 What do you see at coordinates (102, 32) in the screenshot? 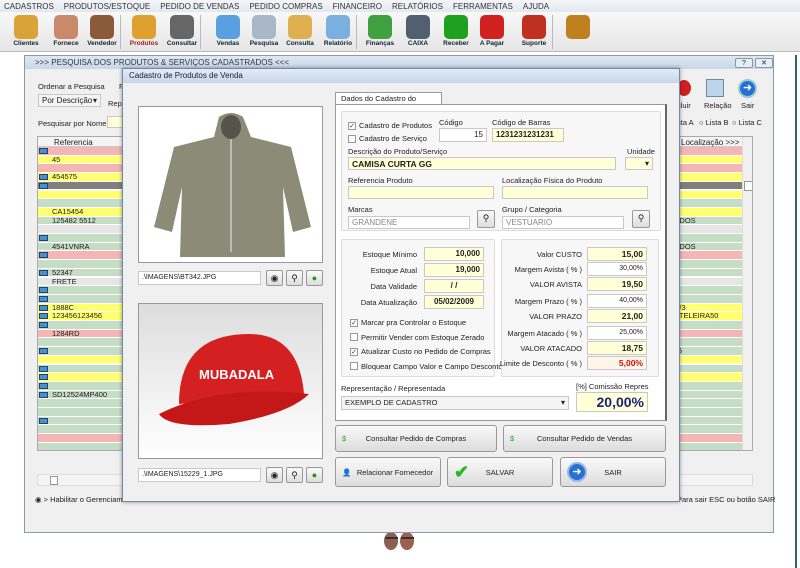
I see `toolbar-button-vendedor: Vendedor` at bounding box center [102, 32].